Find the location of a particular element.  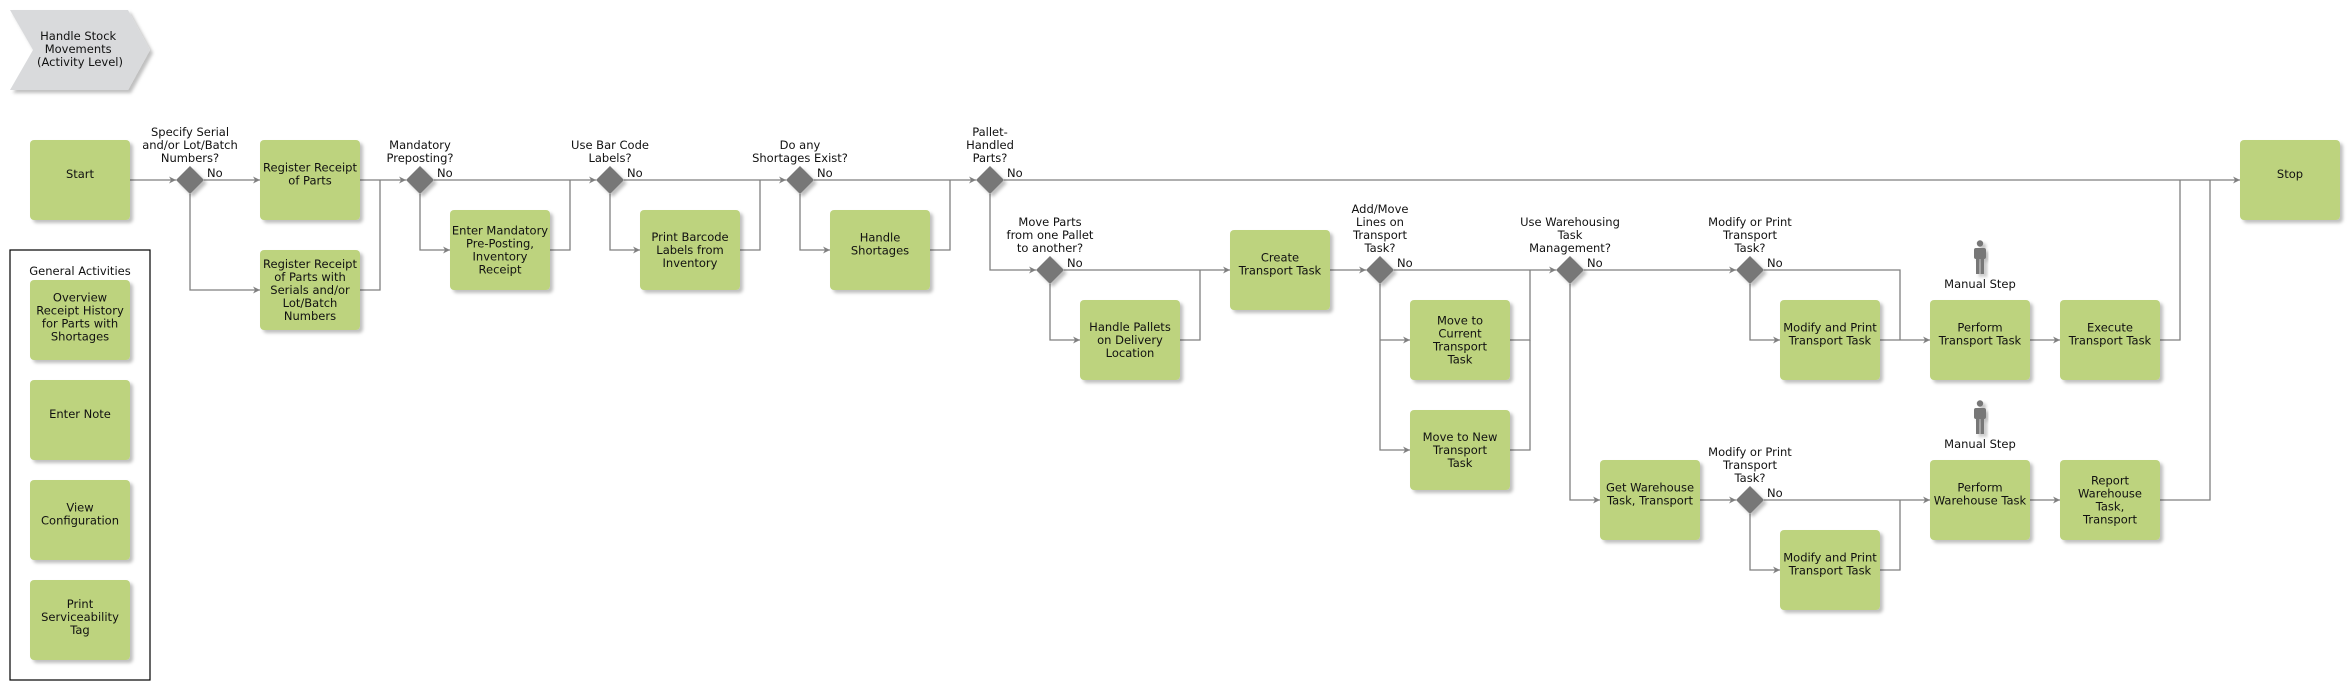

decision-preposting: Mandatory Preposting?No is located at coordinates (420, 166).